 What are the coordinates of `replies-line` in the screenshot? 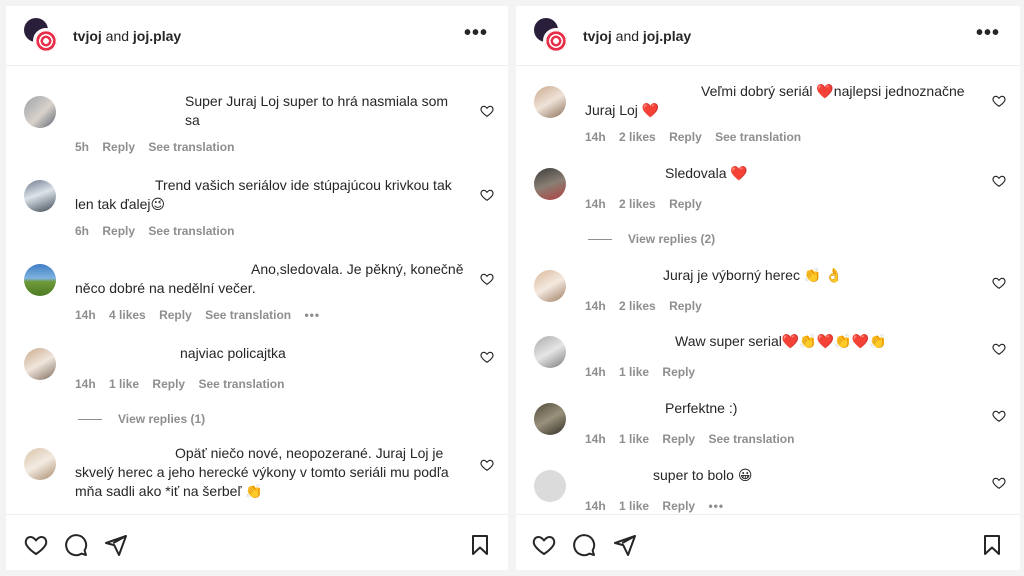 It's located at (90, 420).